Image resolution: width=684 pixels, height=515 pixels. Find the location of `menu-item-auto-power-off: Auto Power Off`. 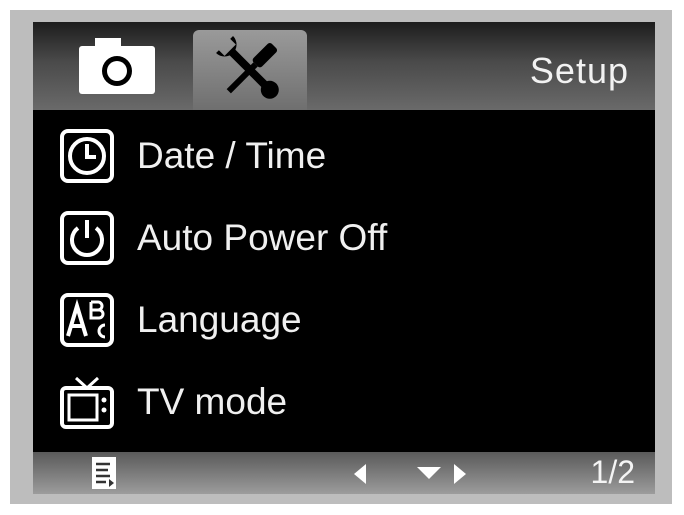

menu-item-auto-power-off: Auto Power Off is located at coordinates (339, 238).